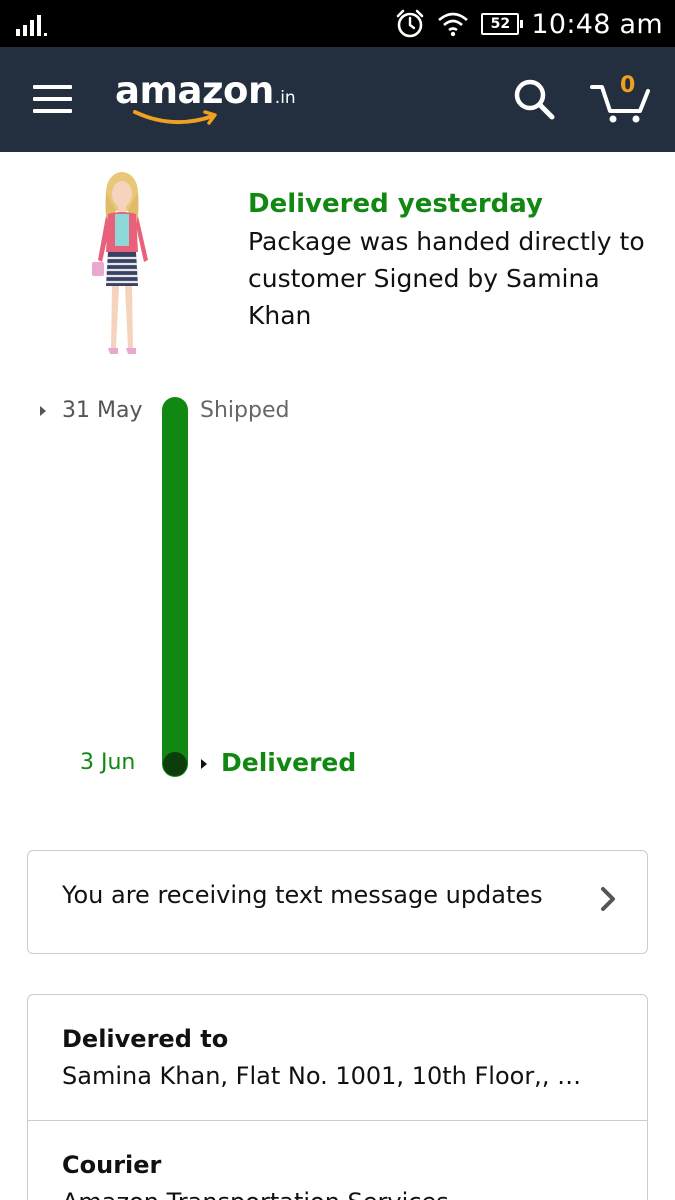 This screenshot has width=675, height=1200. Describe the element at coordinates (453, 24) in the screenshot. I see `wifi-icon` at that location.